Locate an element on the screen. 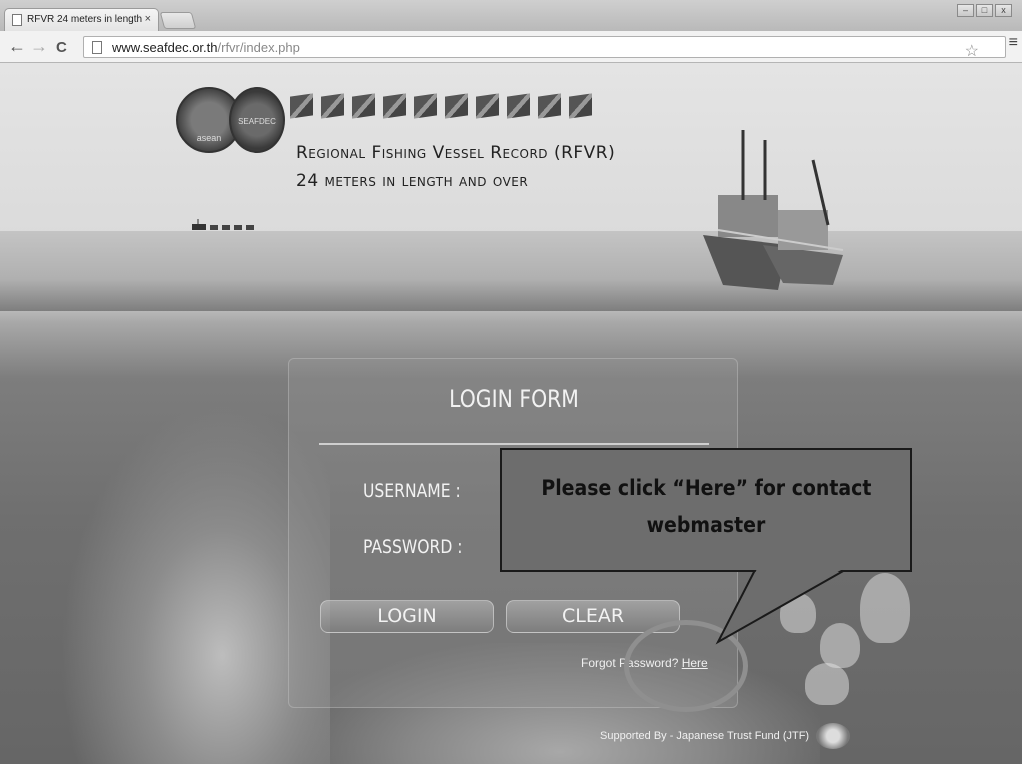  minimize-button: – is located at coordinates (965, 10).